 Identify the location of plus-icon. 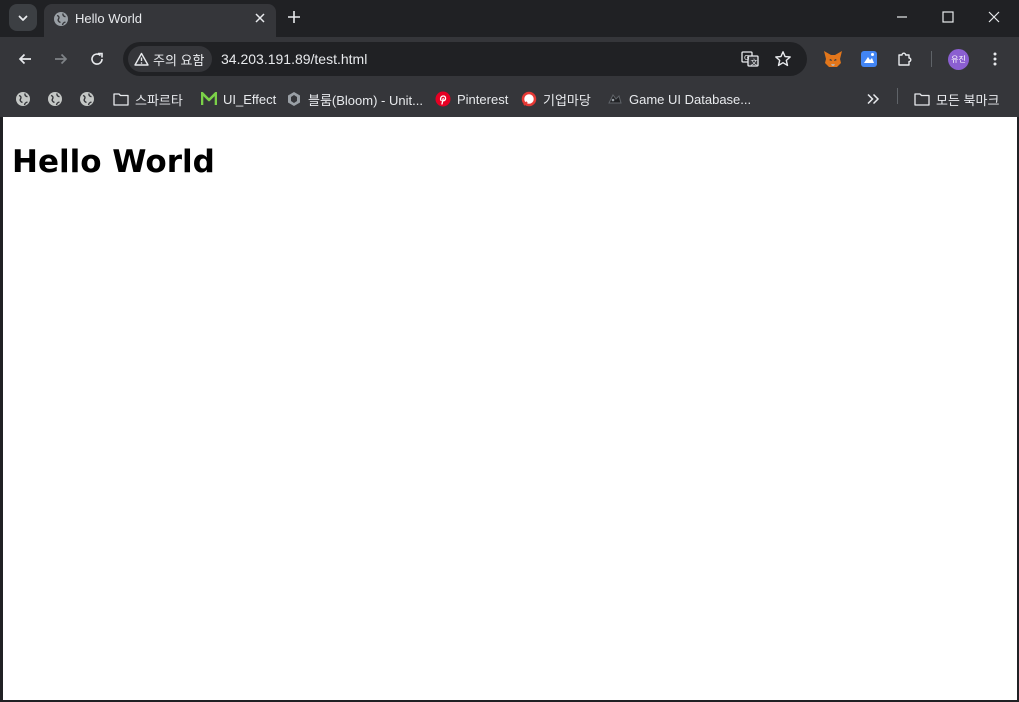
(294, 17).